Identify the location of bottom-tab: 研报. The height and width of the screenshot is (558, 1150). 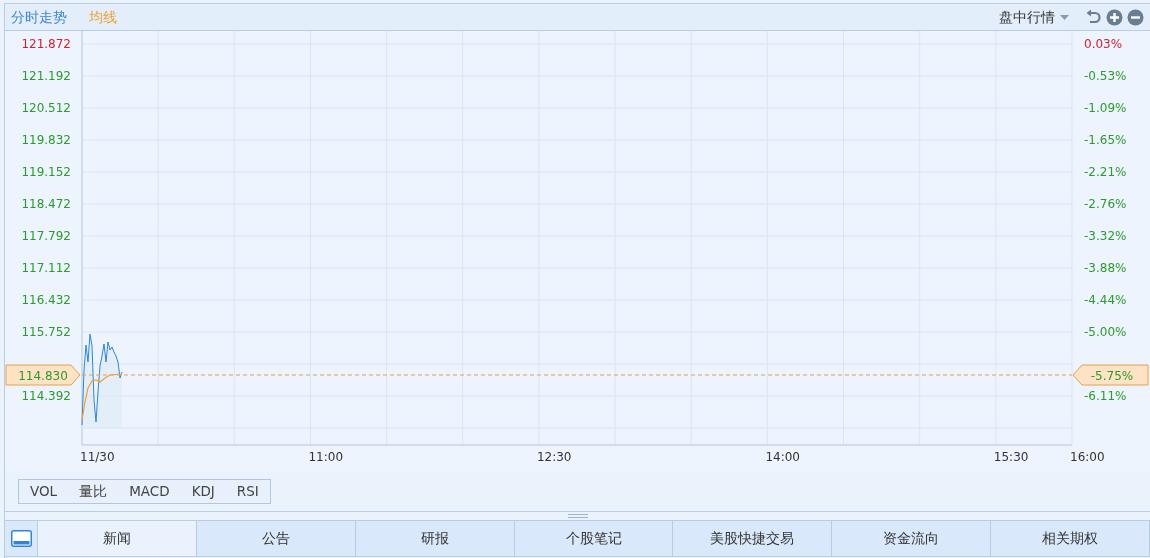
(435, 538).